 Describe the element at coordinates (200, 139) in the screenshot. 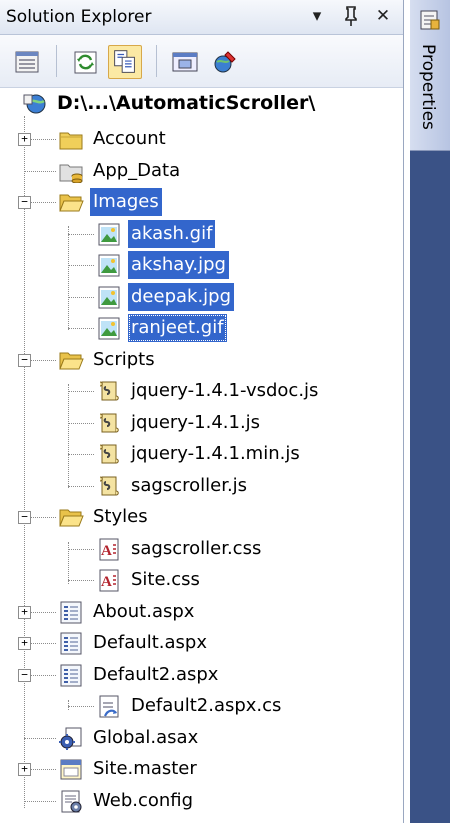

I see `tree-node-account: + Account` at that location.